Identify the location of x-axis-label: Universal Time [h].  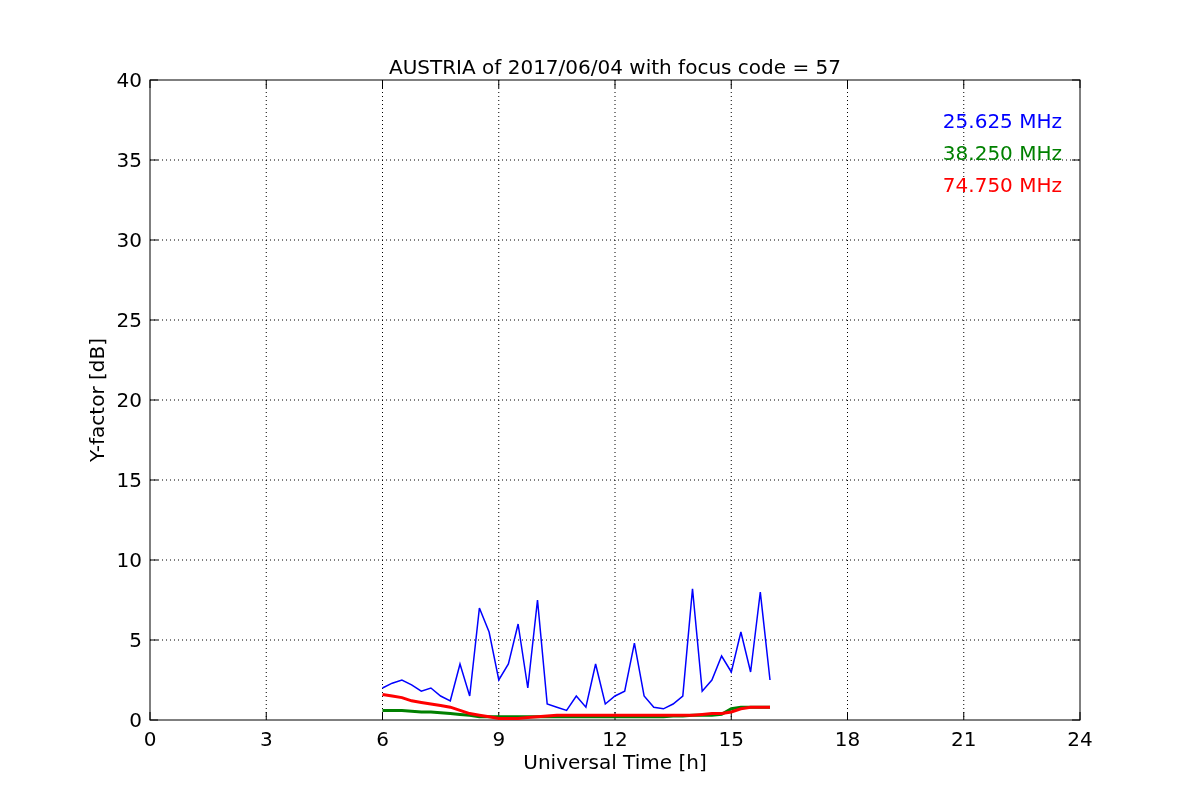
(615, 762).